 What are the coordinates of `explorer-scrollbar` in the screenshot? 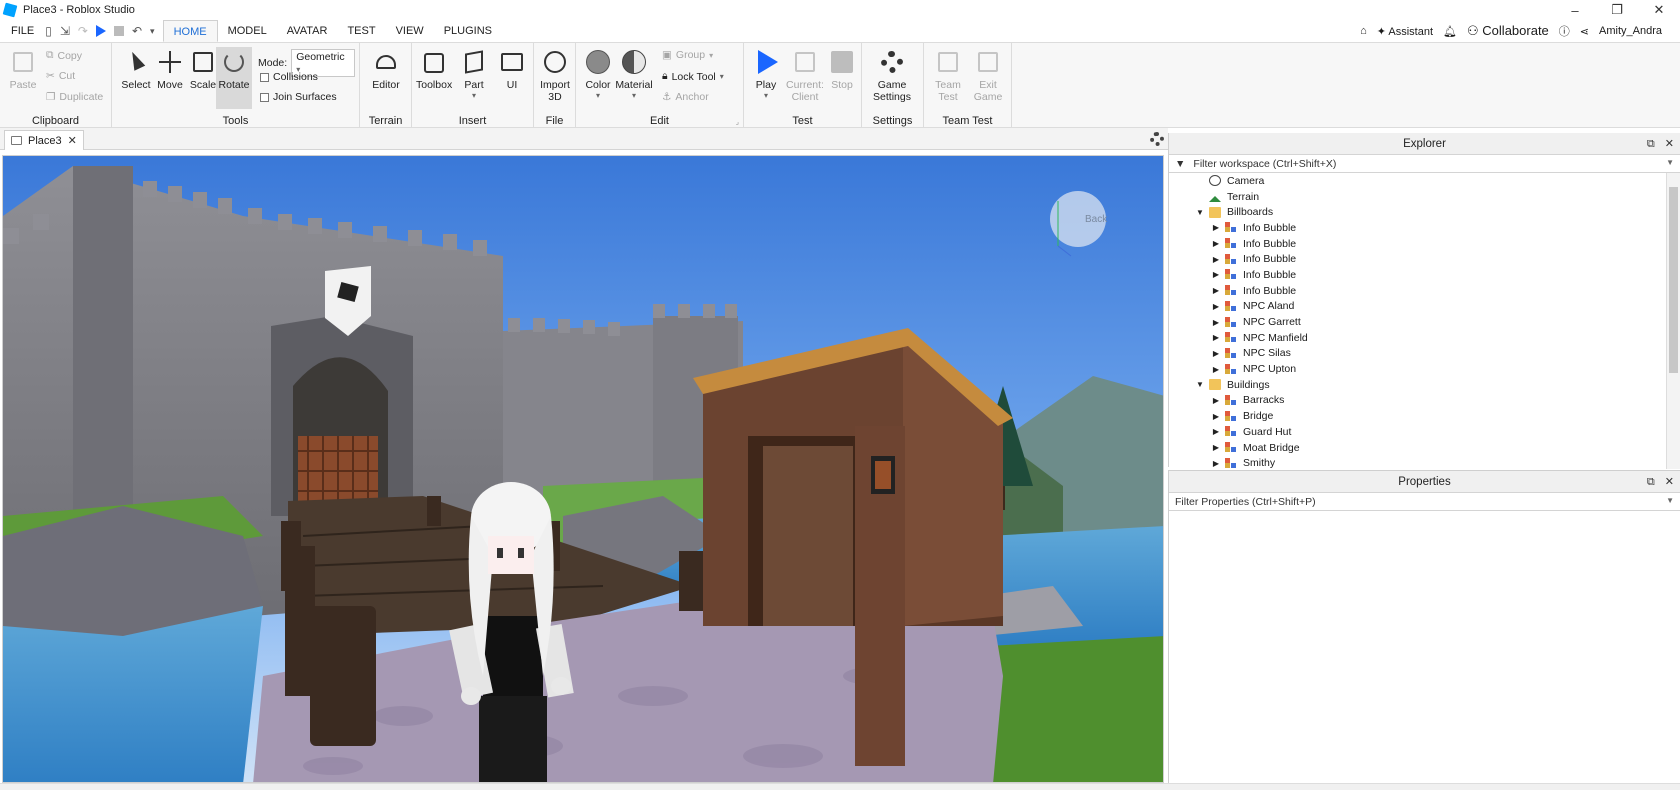 It's located at (1673, 321).